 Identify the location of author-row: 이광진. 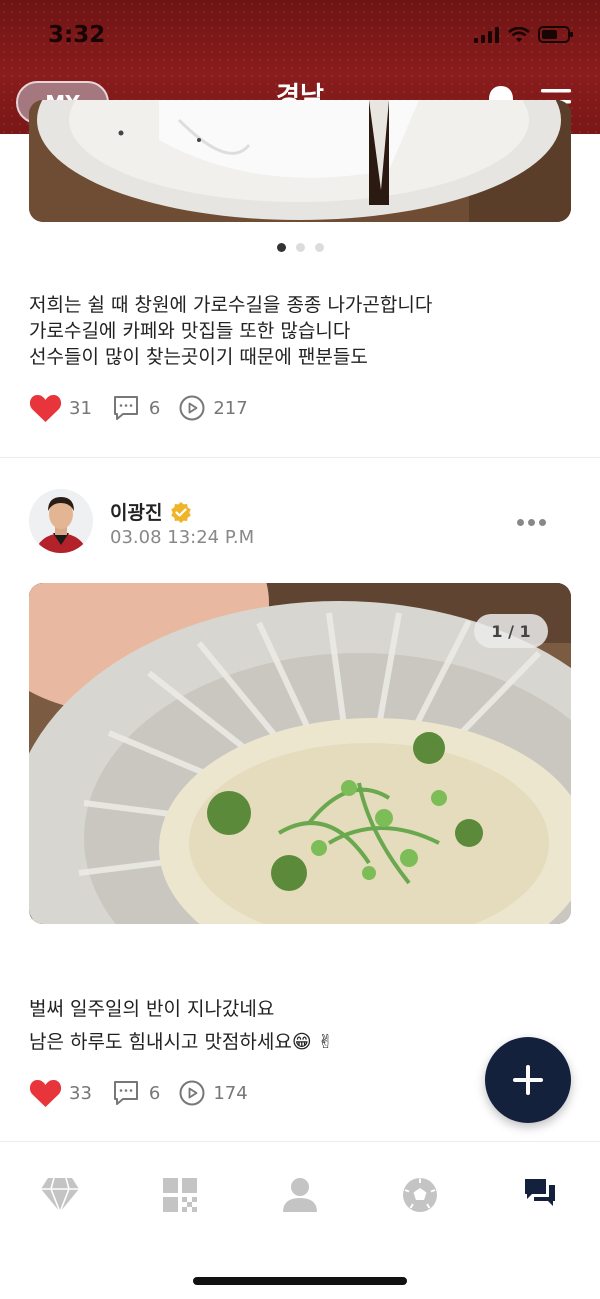
(151, 511).